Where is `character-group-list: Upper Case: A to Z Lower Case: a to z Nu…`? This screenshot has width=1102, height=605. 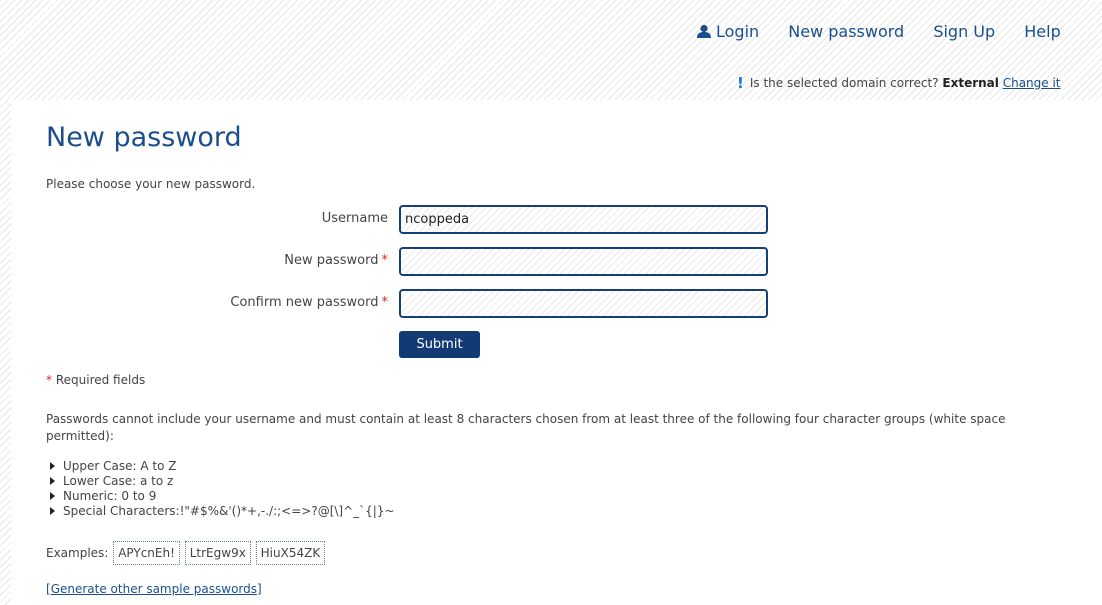
character-group-list: Upper Case: A to Z Lower Case: a to z Nu… is located at coordinates (222, 489).